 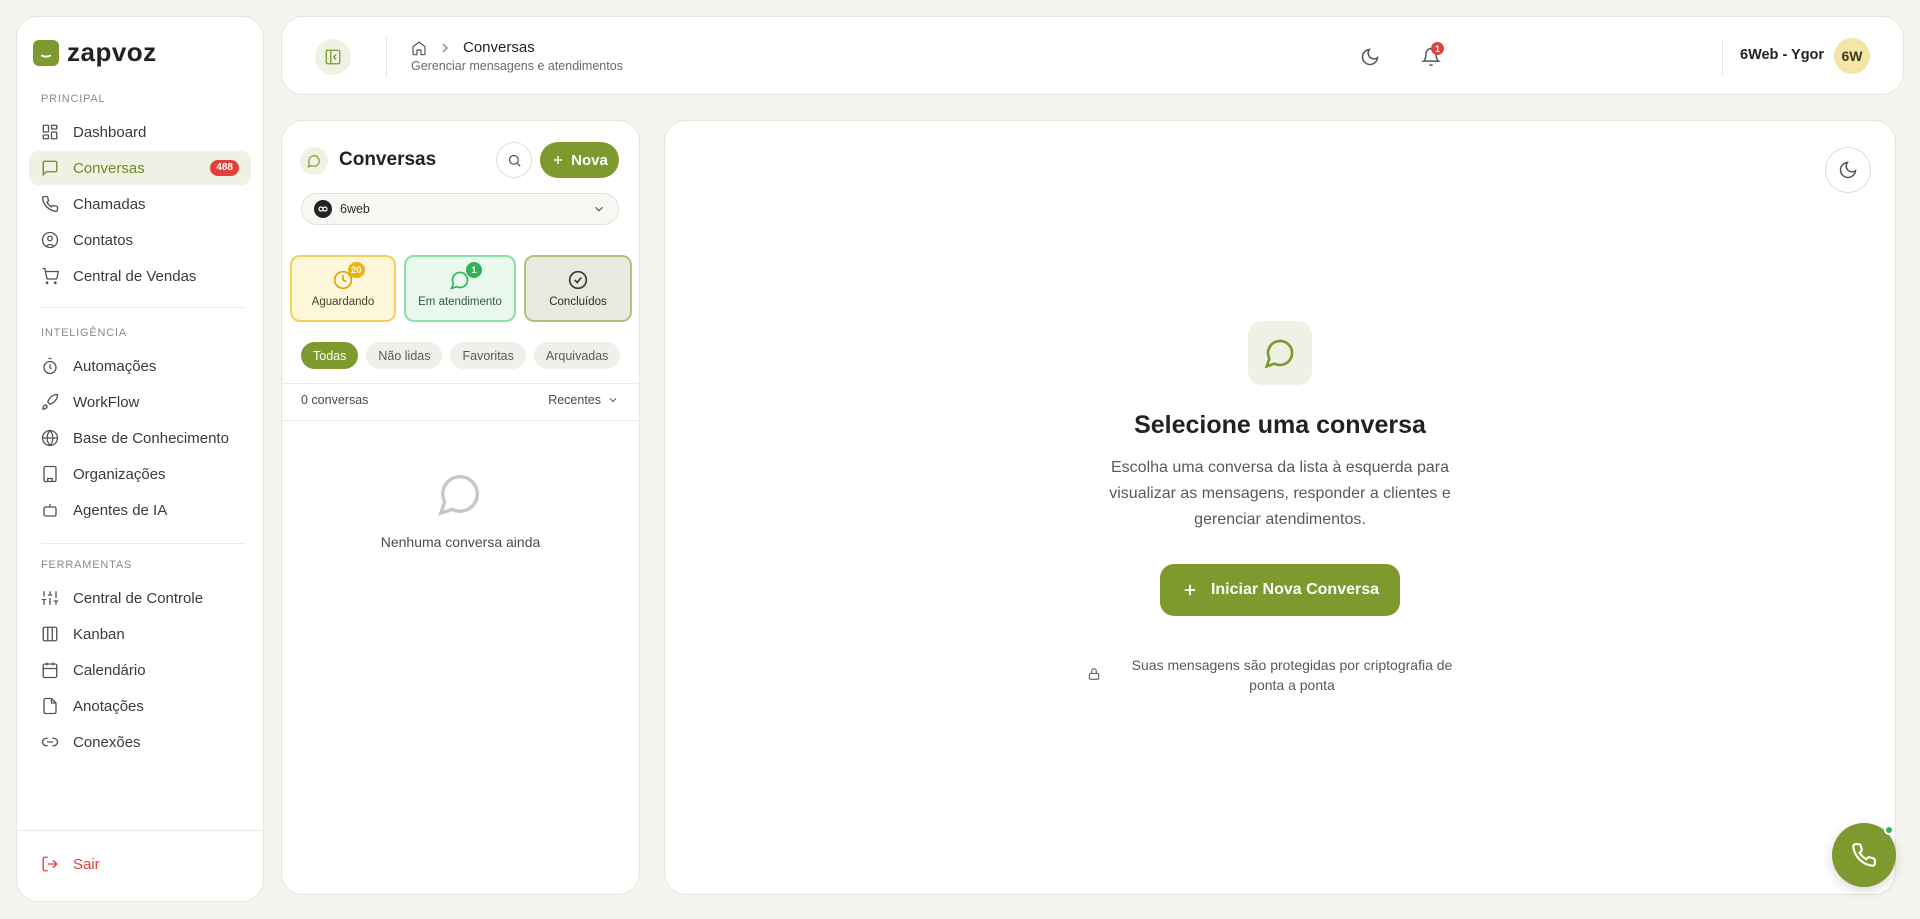 I want to click on calendar-icon, so click(x=50, y=670).